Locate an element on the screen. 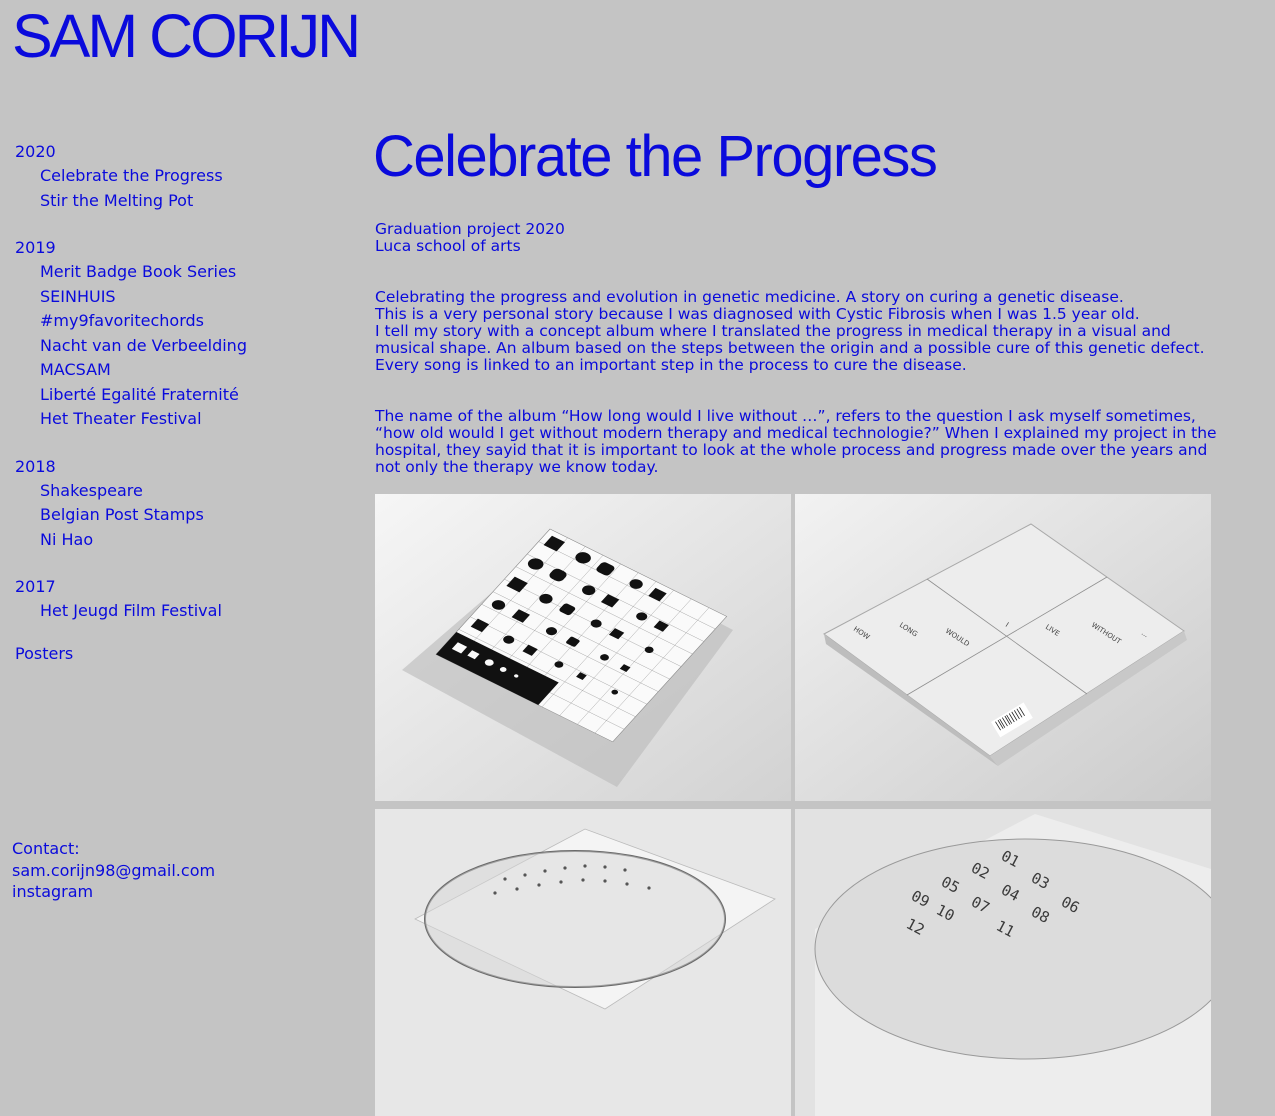  nav-item-shakespeare: Shakespeare is located at coordinates (185, 491).